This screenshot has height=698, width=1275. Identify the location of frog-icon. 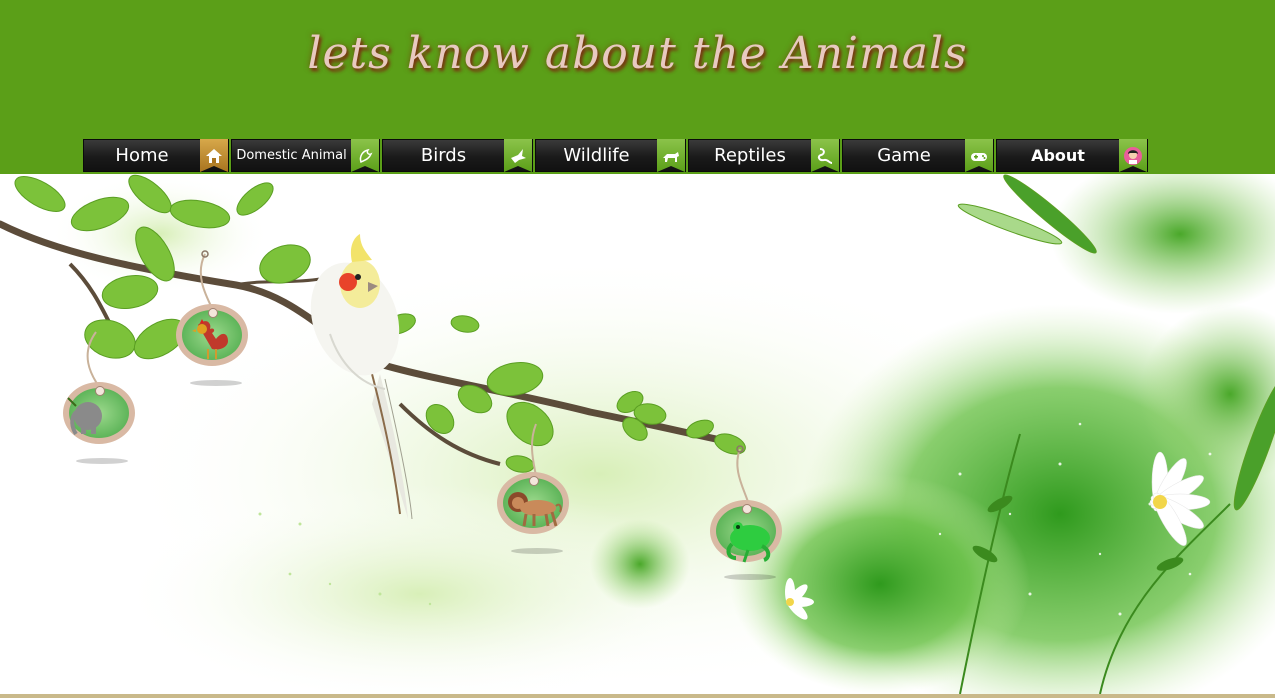
(748, 542).